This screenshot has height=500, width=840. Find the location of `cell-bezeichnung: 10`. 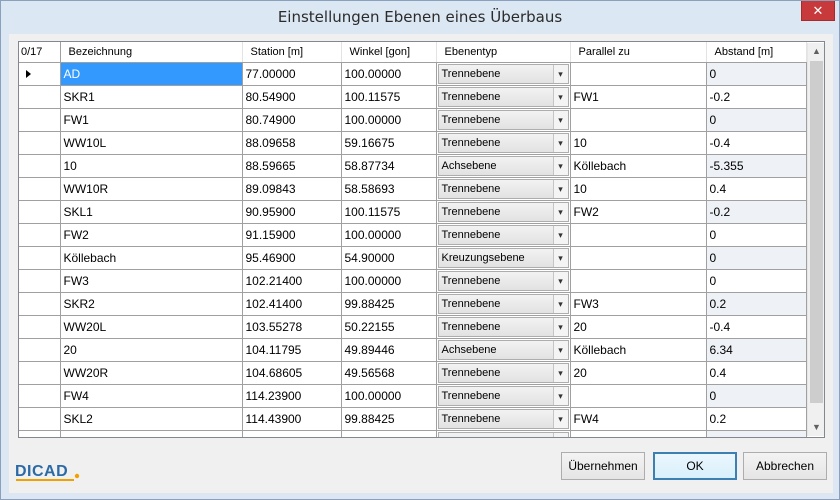

cell-bezeichnung: 10 is located at coordinates (151, 166).